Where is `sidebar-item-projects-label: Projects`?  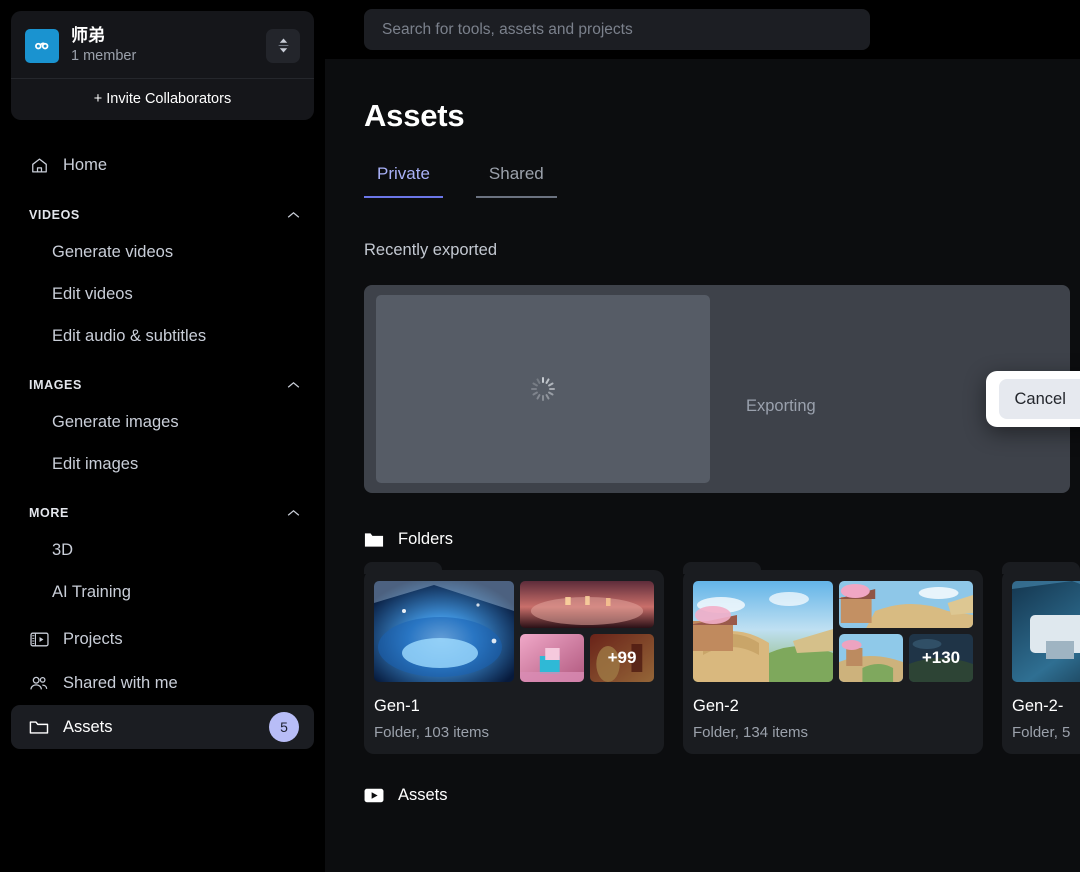
sidebar-item-projects-label: Projects is located at coordinates (93, 638).